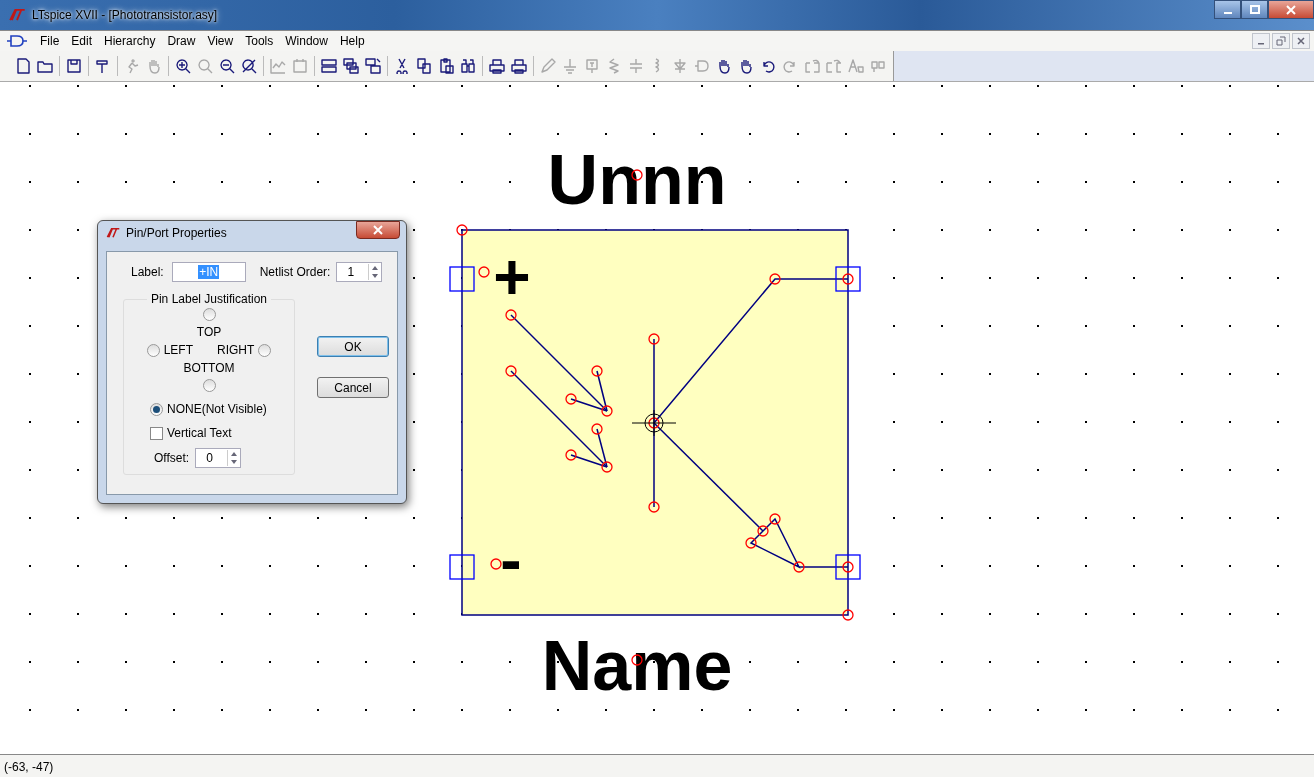 This screenshot has height=777, width=1314. What do you see at coordinates (218, 458) in the screenshot?
I see `offset-field: 0` at bounding box center [218, 458].